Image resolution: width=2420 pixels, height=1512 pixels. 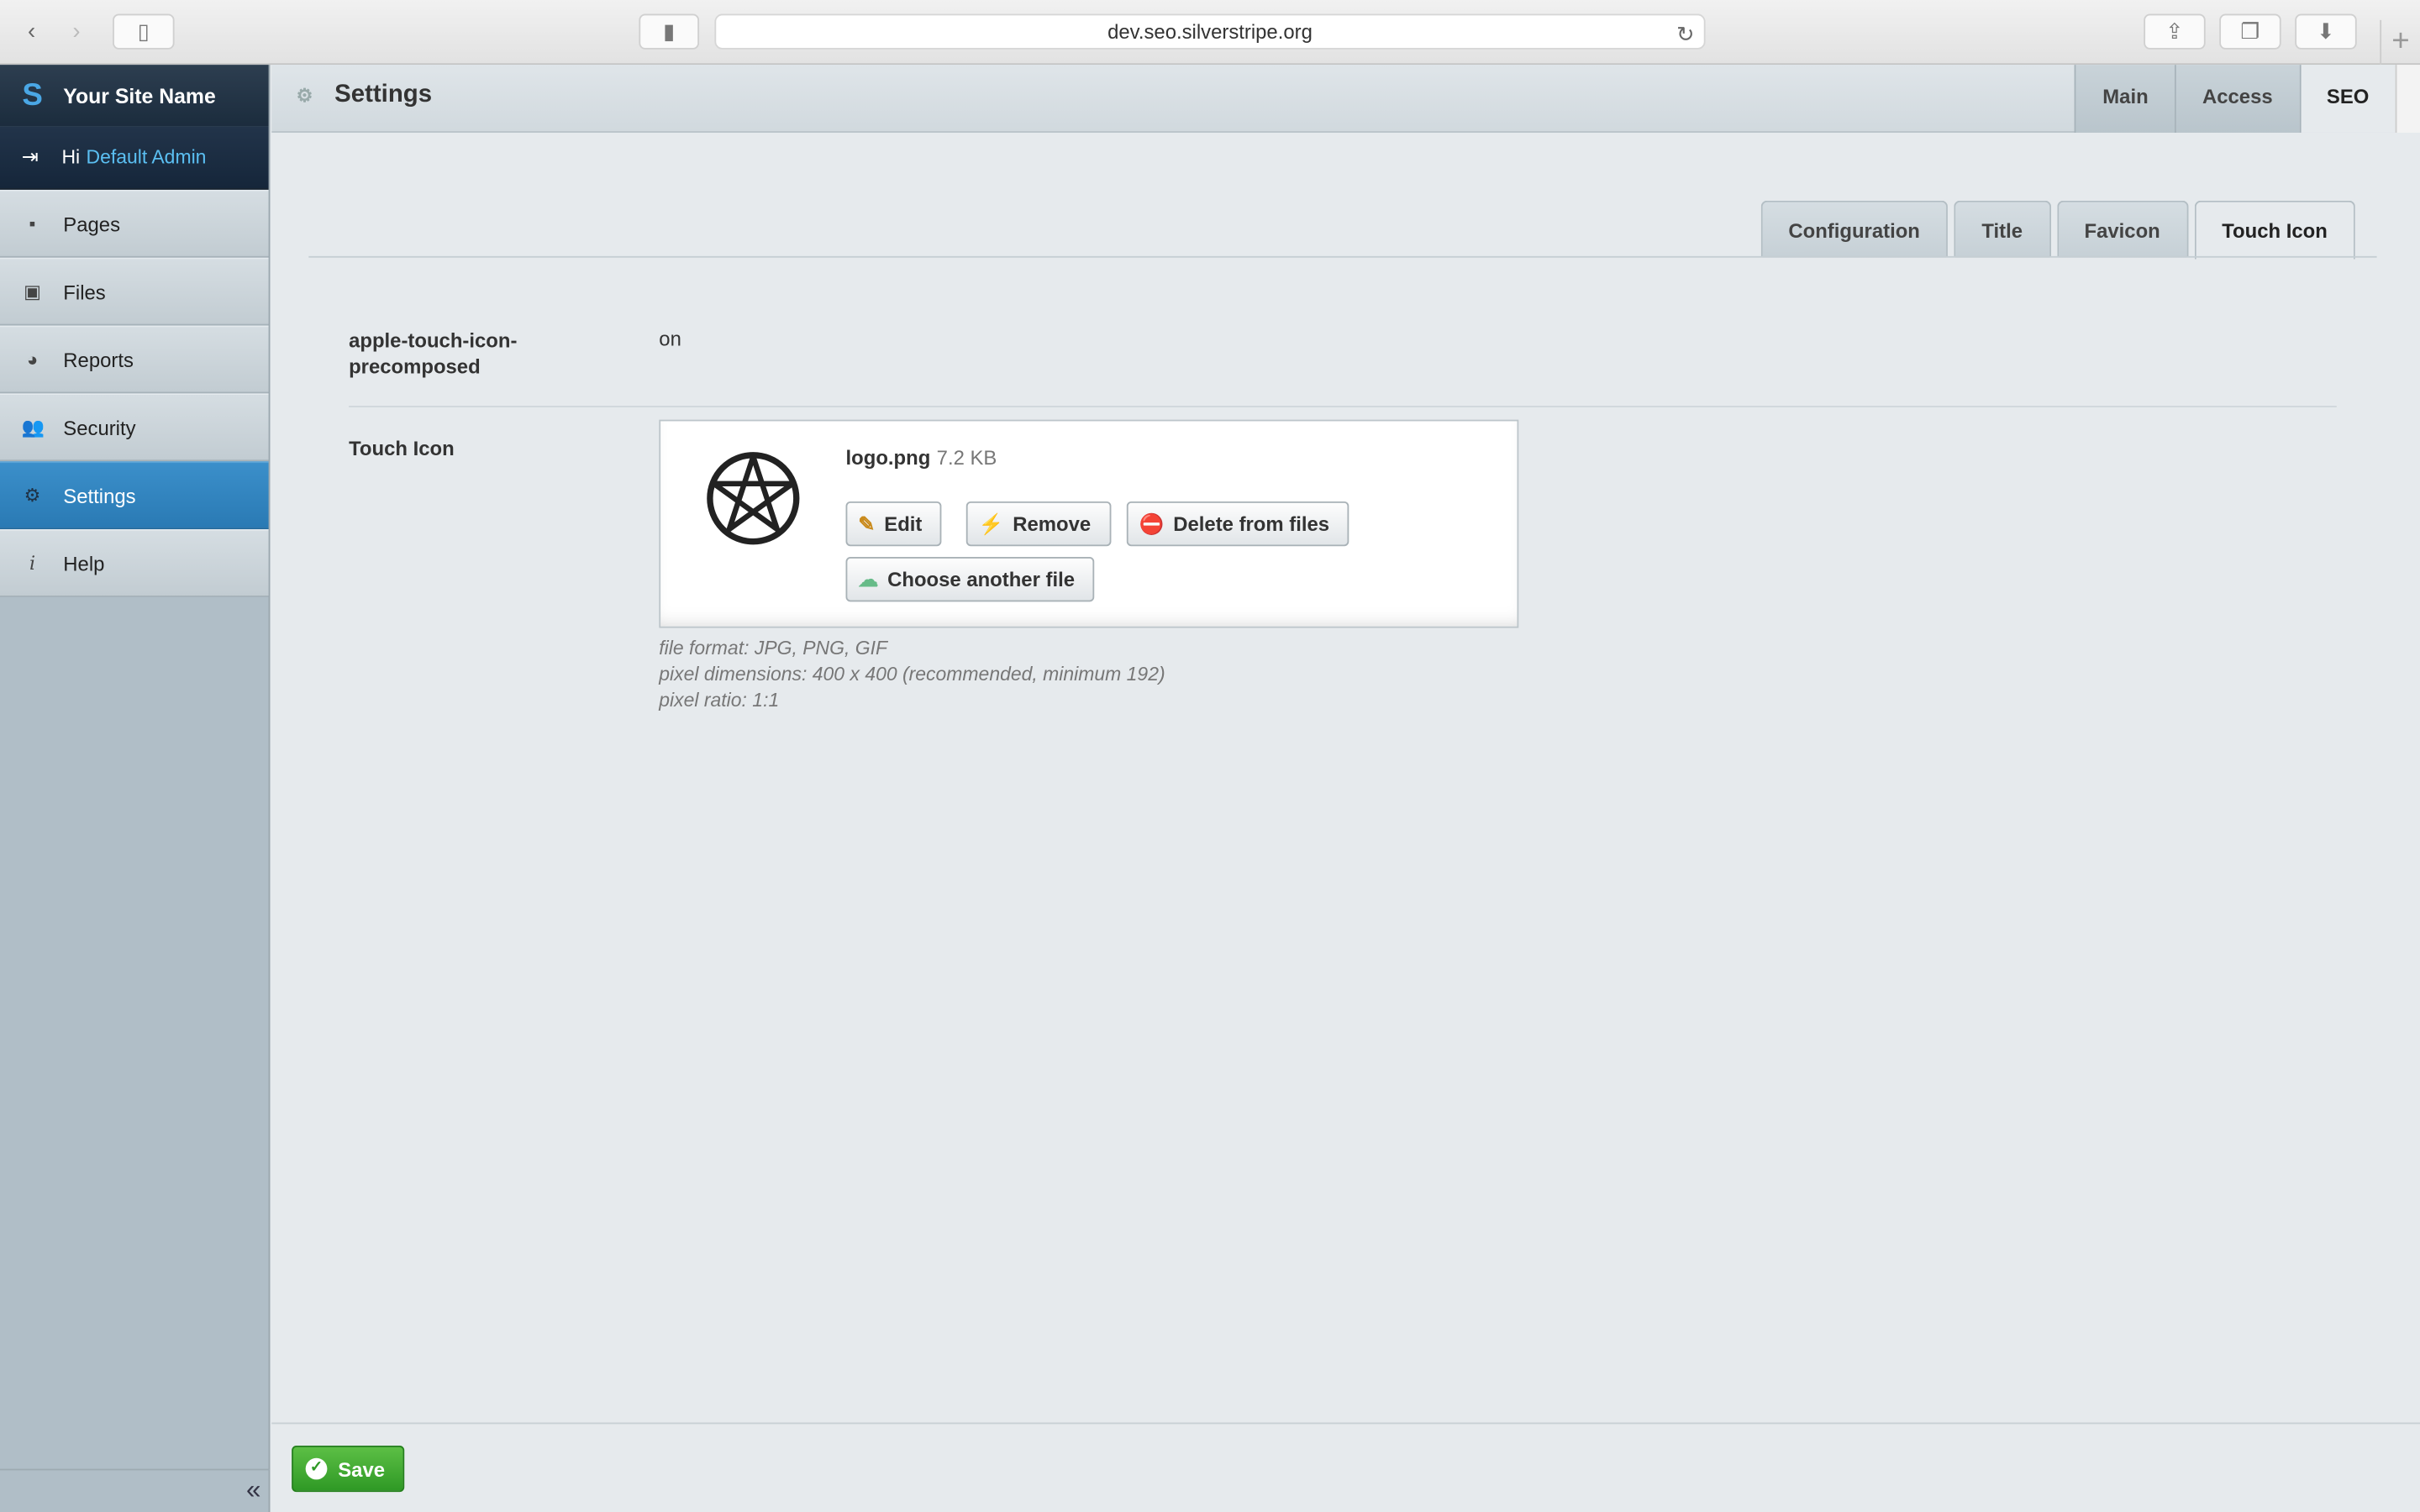 I want to click on check-icon: ✓, so click(x=316, y=1468).